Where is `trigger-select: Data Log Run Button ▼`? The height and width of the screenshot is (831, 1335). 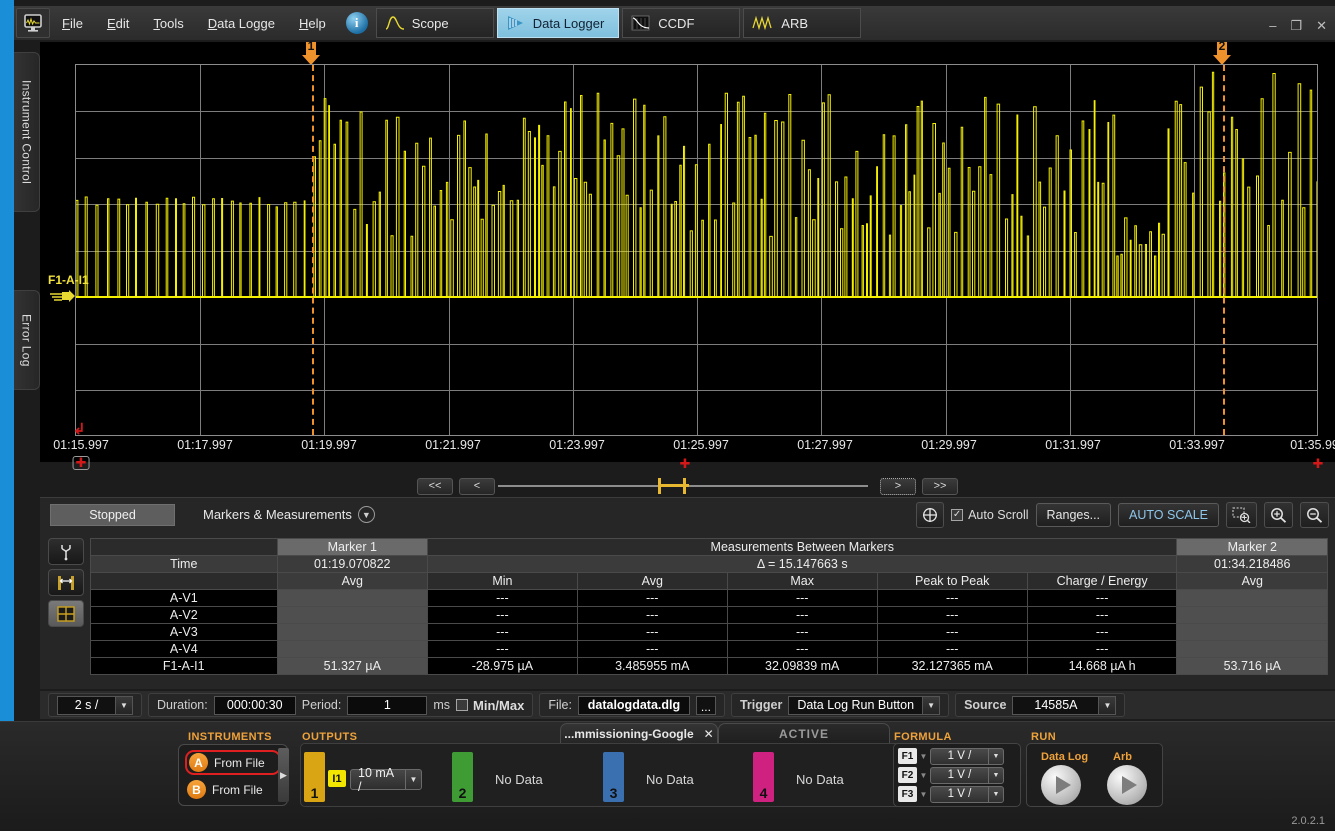 trigger-select: Data Log Run Button ▼ is located at coordinates (864, 705).